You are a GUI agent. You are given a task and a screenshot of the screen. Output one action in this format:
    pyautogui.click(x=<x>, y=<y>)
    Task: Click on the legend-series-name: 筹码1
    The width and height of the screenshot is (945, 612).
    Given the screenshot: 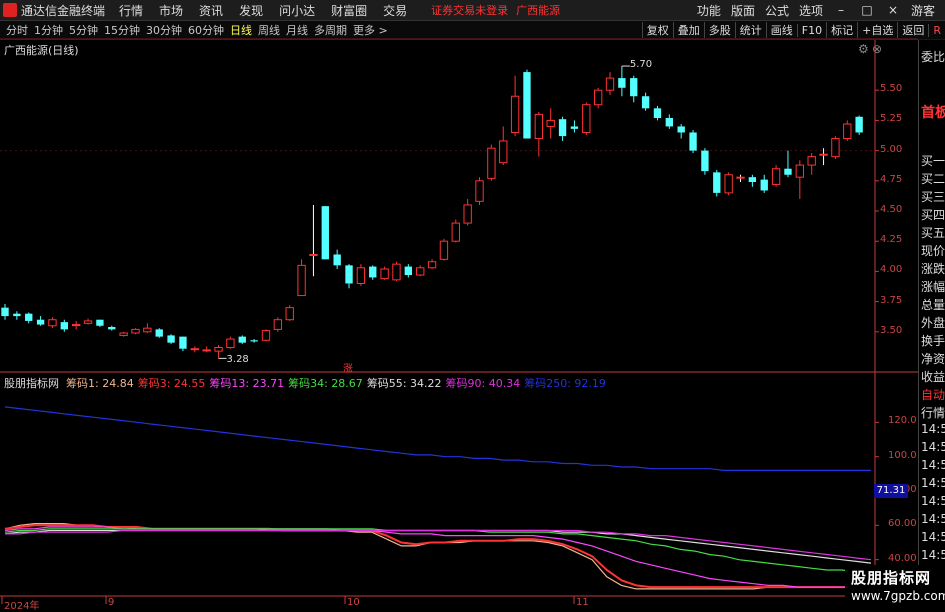 What is the action you would take?
    pyautogui.click(x=80, y=383)
    